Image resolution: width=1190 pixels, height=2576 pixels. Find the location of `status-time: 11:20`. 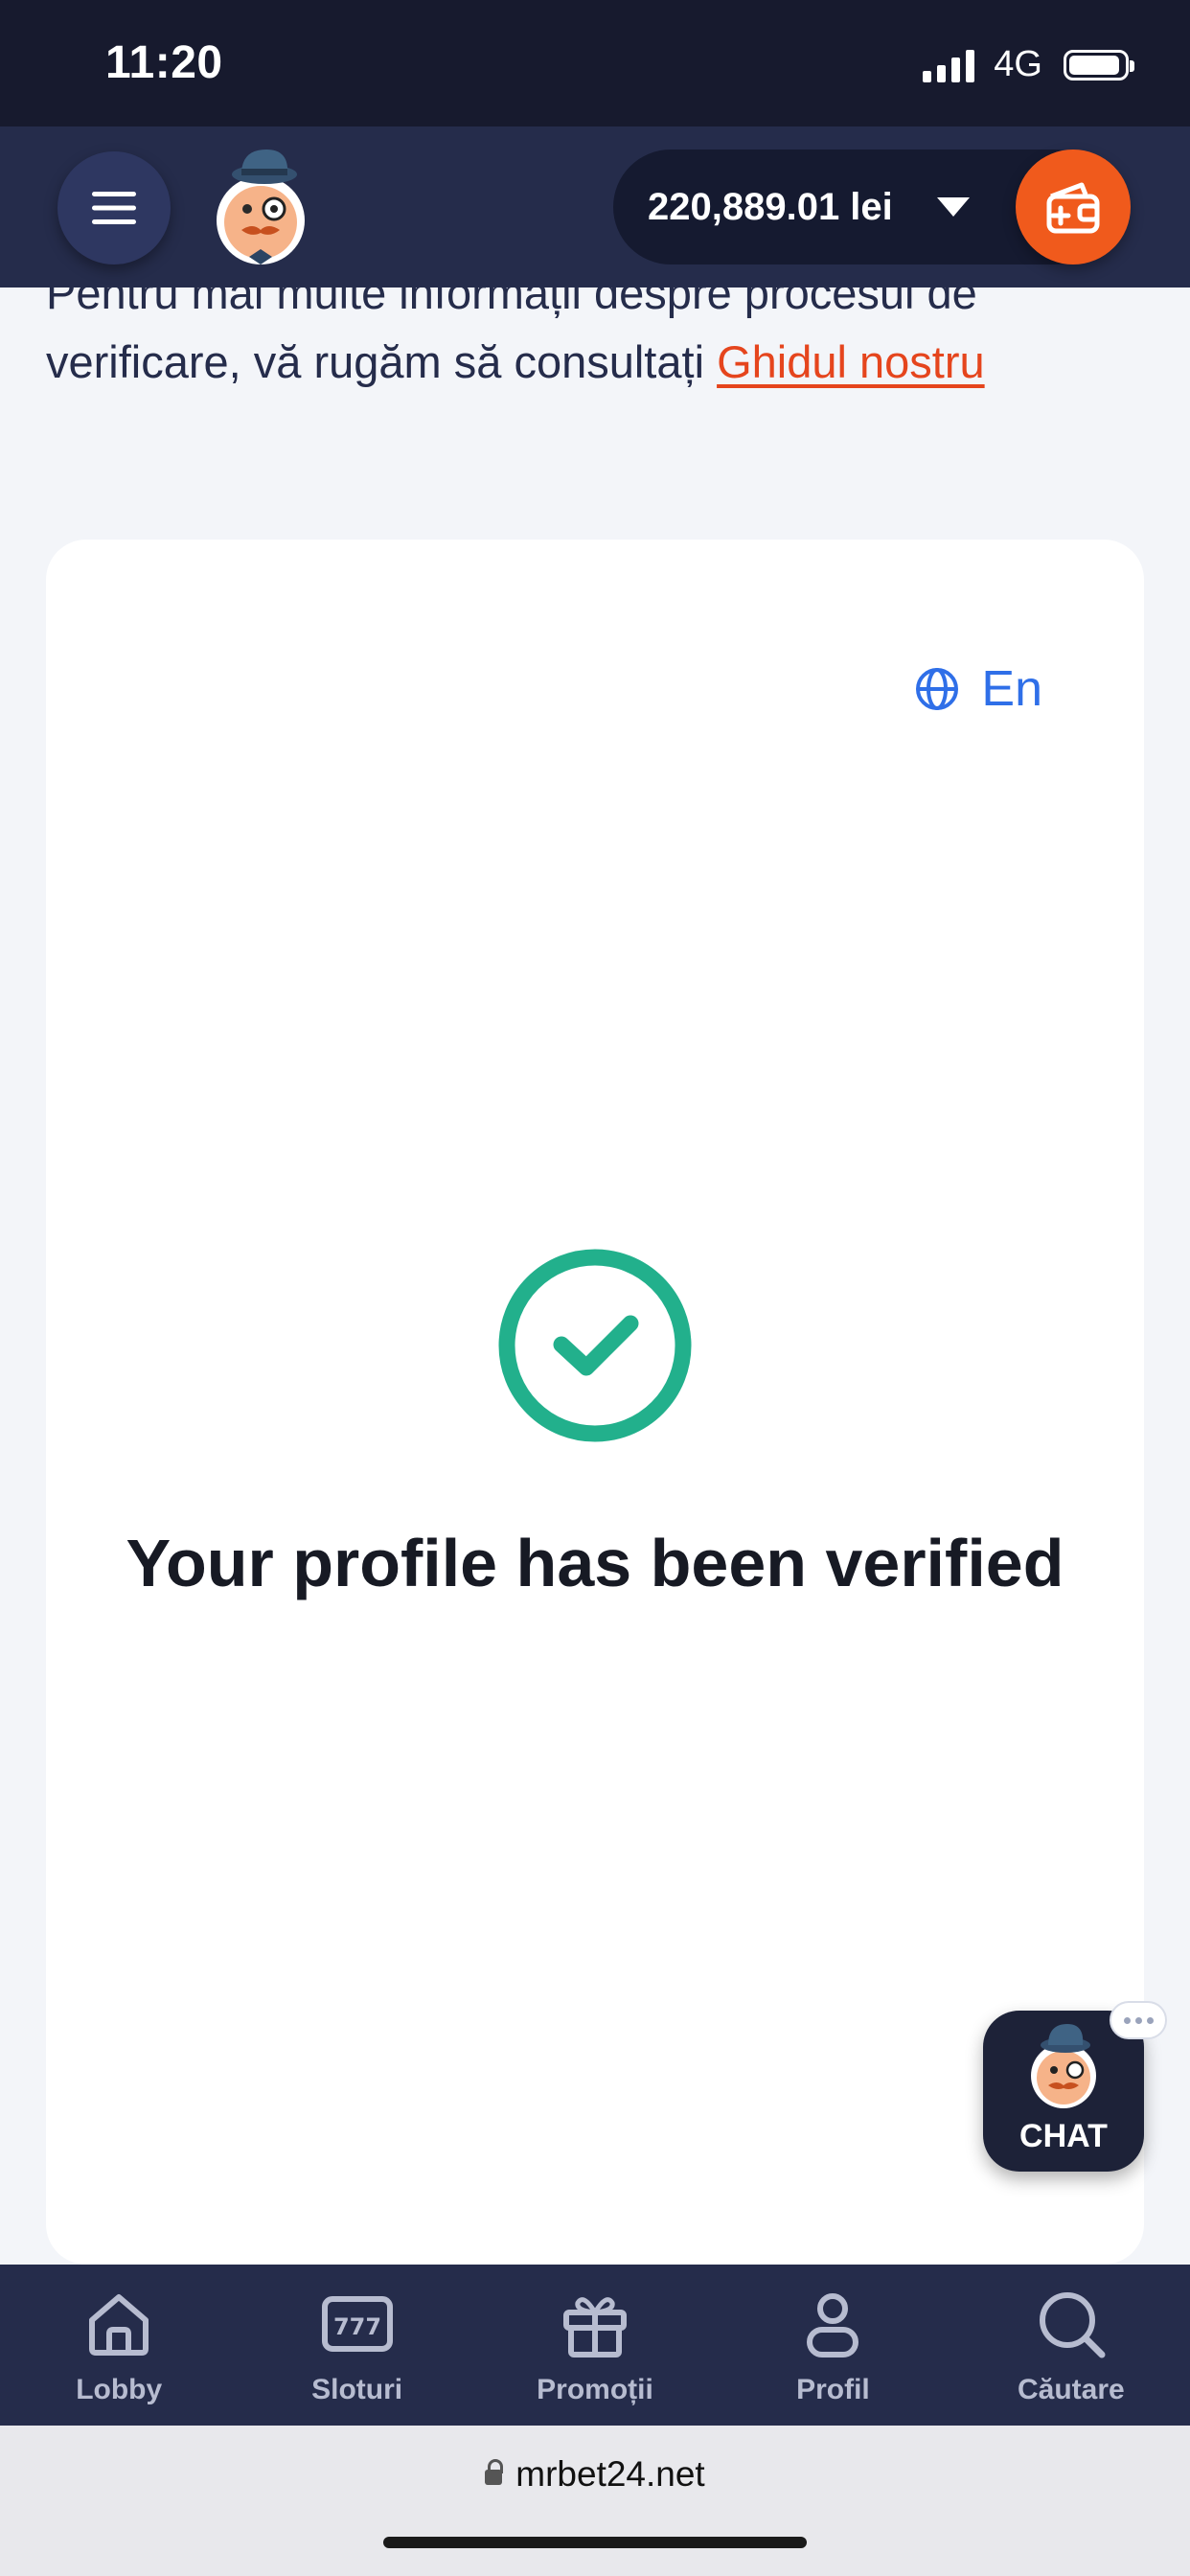

status-time: 11:20 is located at coordinates (164, 63).